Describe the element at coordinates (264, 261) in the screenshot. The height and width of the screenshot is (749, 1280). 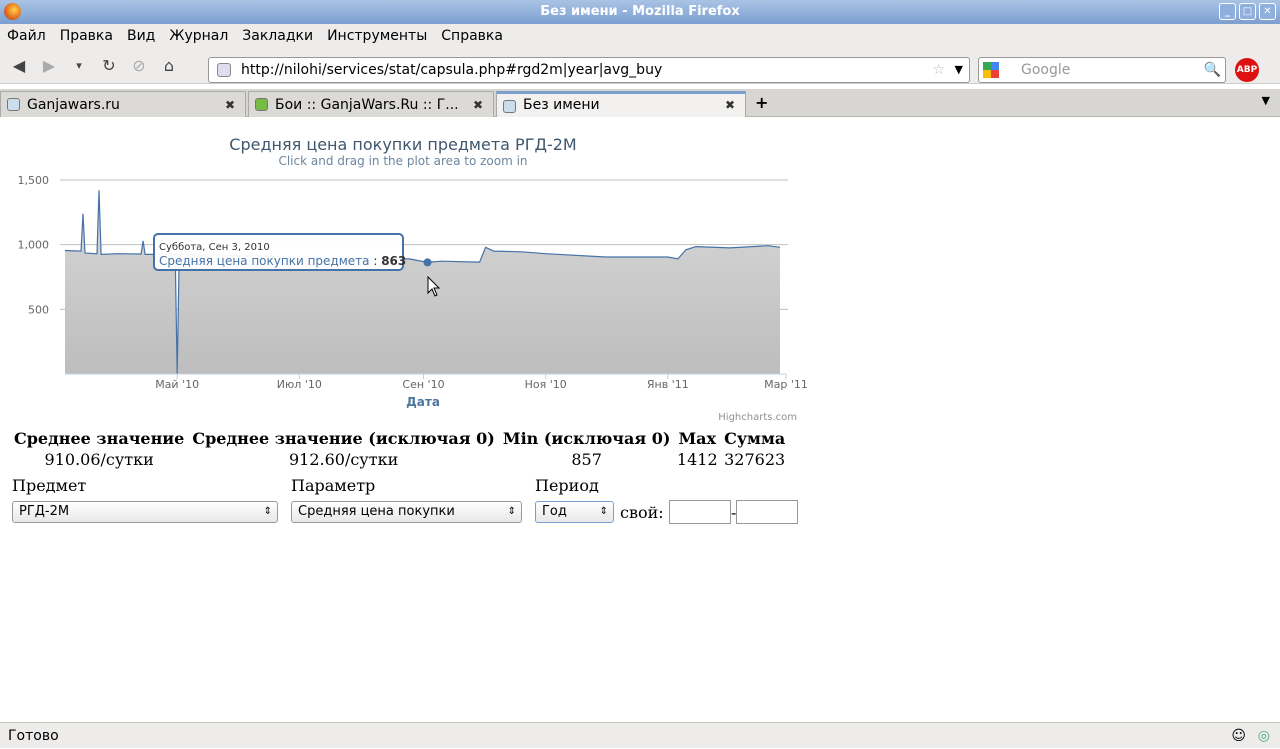
I see `tooltip-series: Средняя цена покупки предмета` at that location.